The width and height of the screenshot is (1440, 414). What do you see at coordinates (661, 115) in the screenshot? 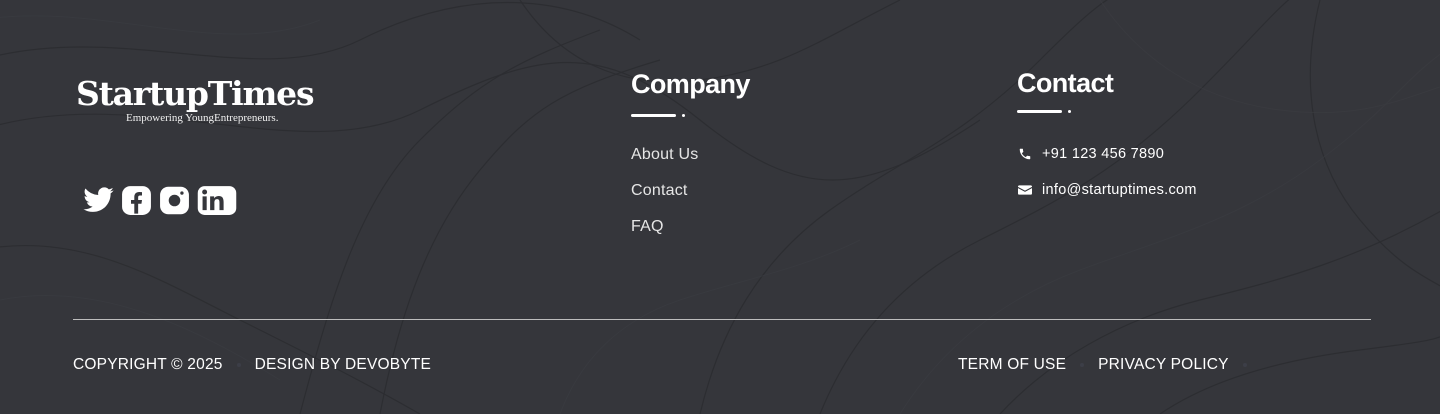
I see `company-heading-underline` at bounding box center [661, 115].